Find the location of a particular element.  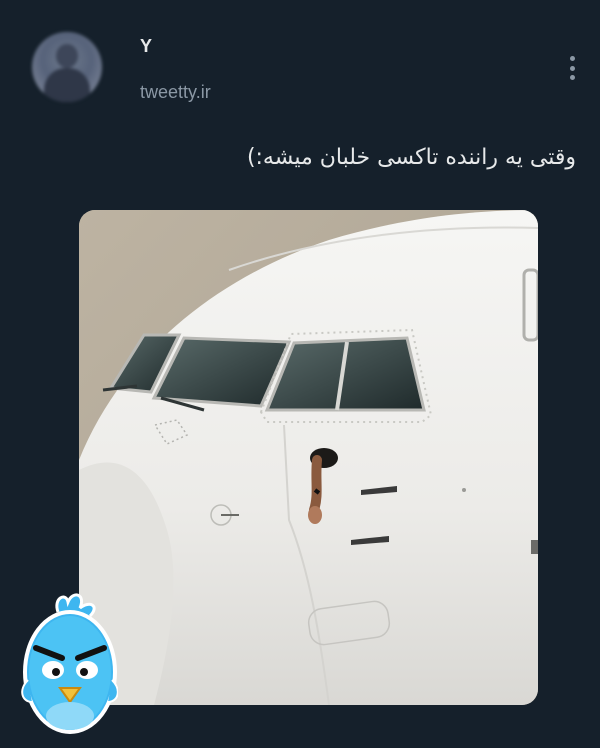

avatar-torso is located at coordinates (67, 85).